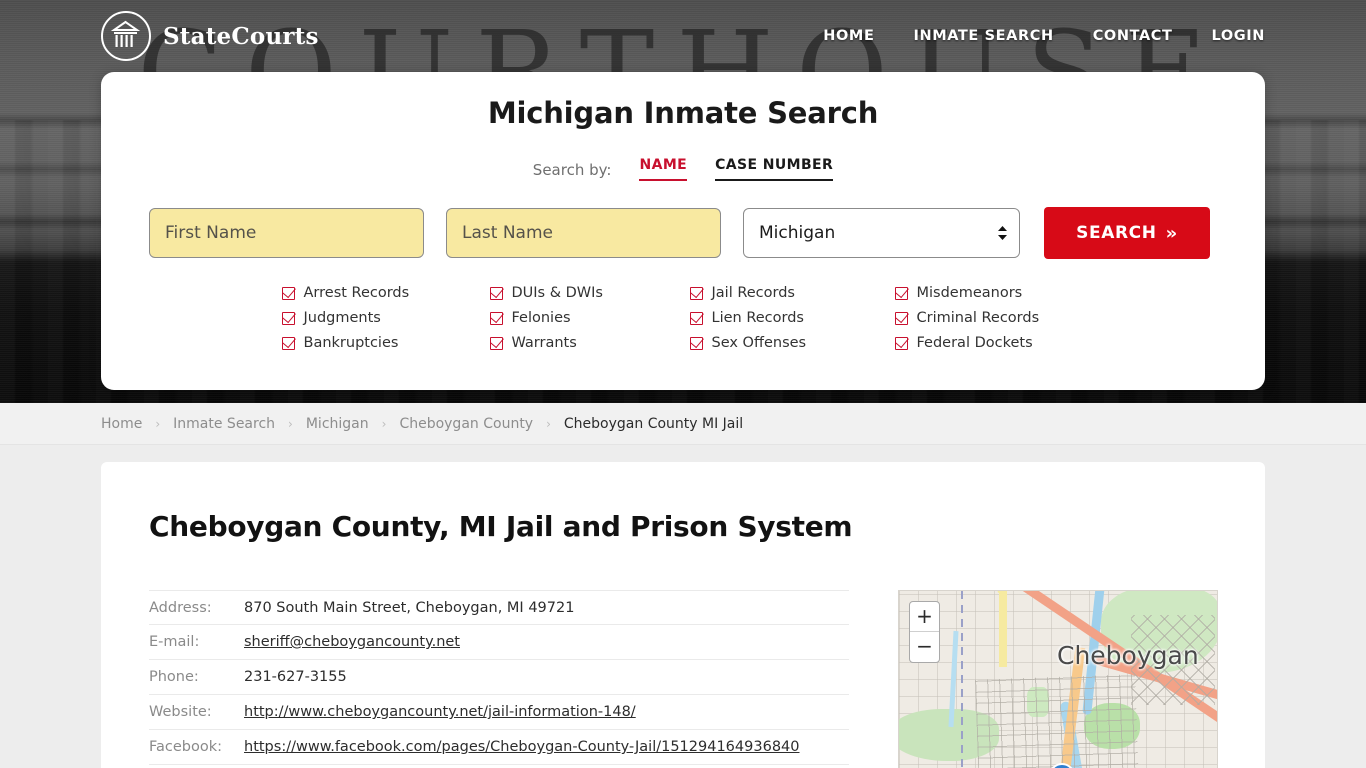 The width and height of the screenshot is (1366, 768). What do you see at coordinates (499, 642) in the screenshot?
I see `table-row: E-mail: sheriff@cheboygancounty.net` at bounding box center [499, 642].